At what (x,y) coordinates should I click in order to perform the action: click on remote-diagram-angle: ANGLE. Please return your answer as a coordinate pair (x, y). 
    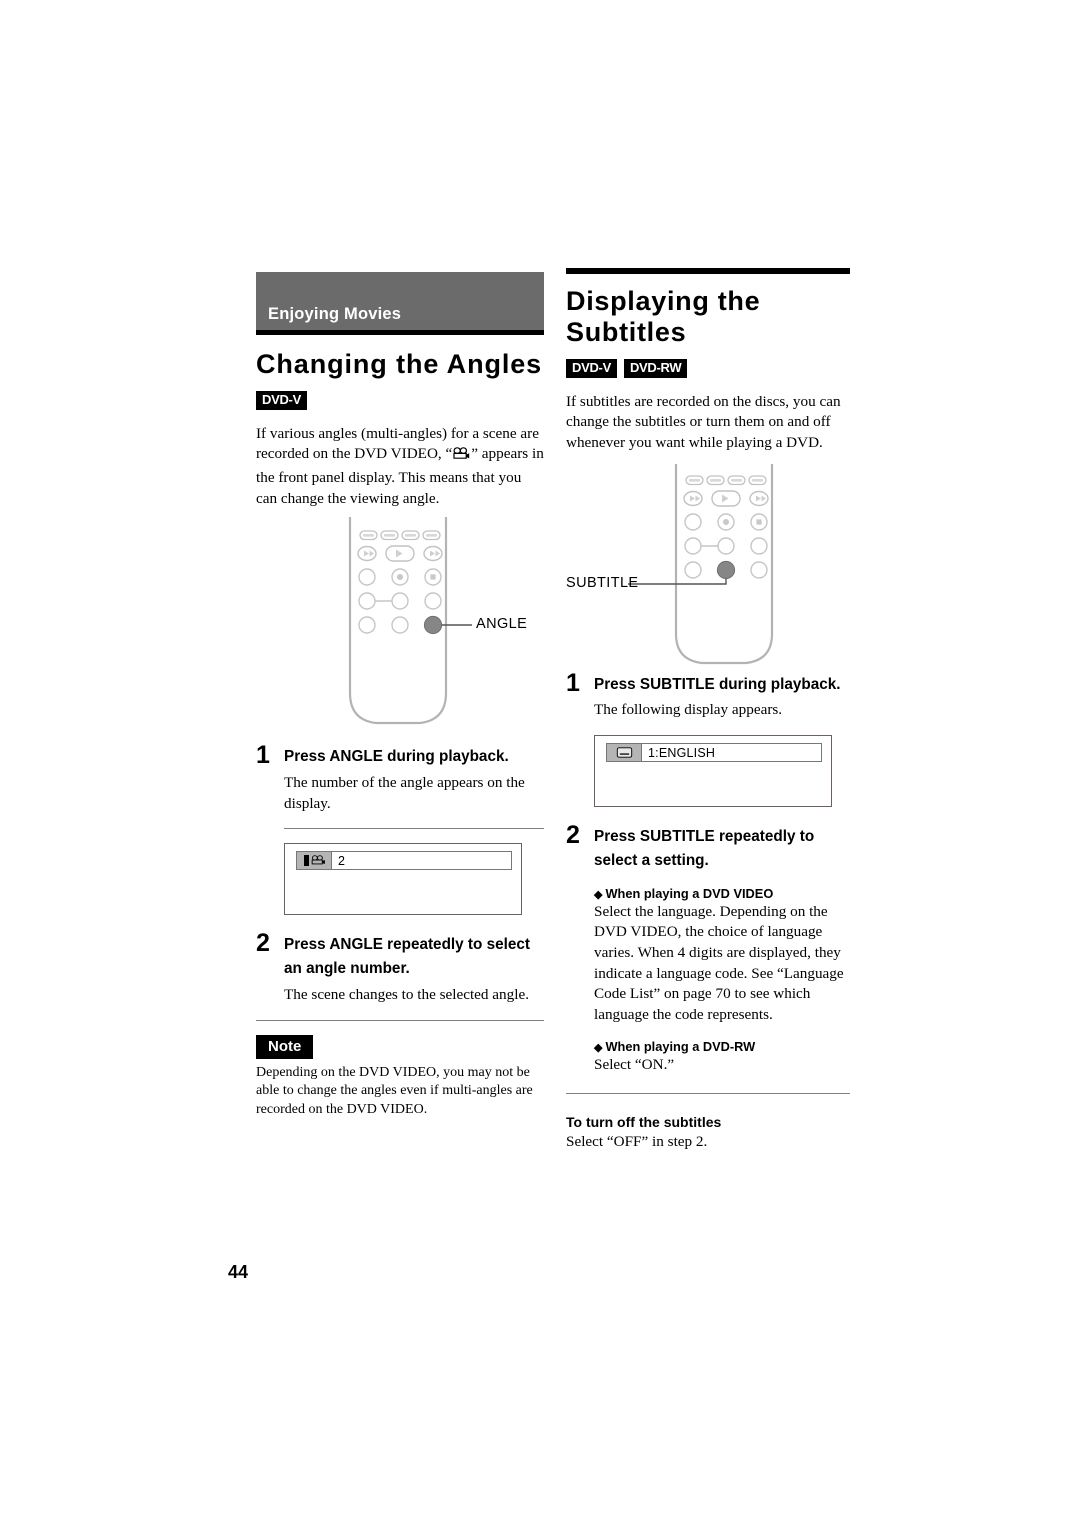
    Looking at the image, I should click on (400, 621).